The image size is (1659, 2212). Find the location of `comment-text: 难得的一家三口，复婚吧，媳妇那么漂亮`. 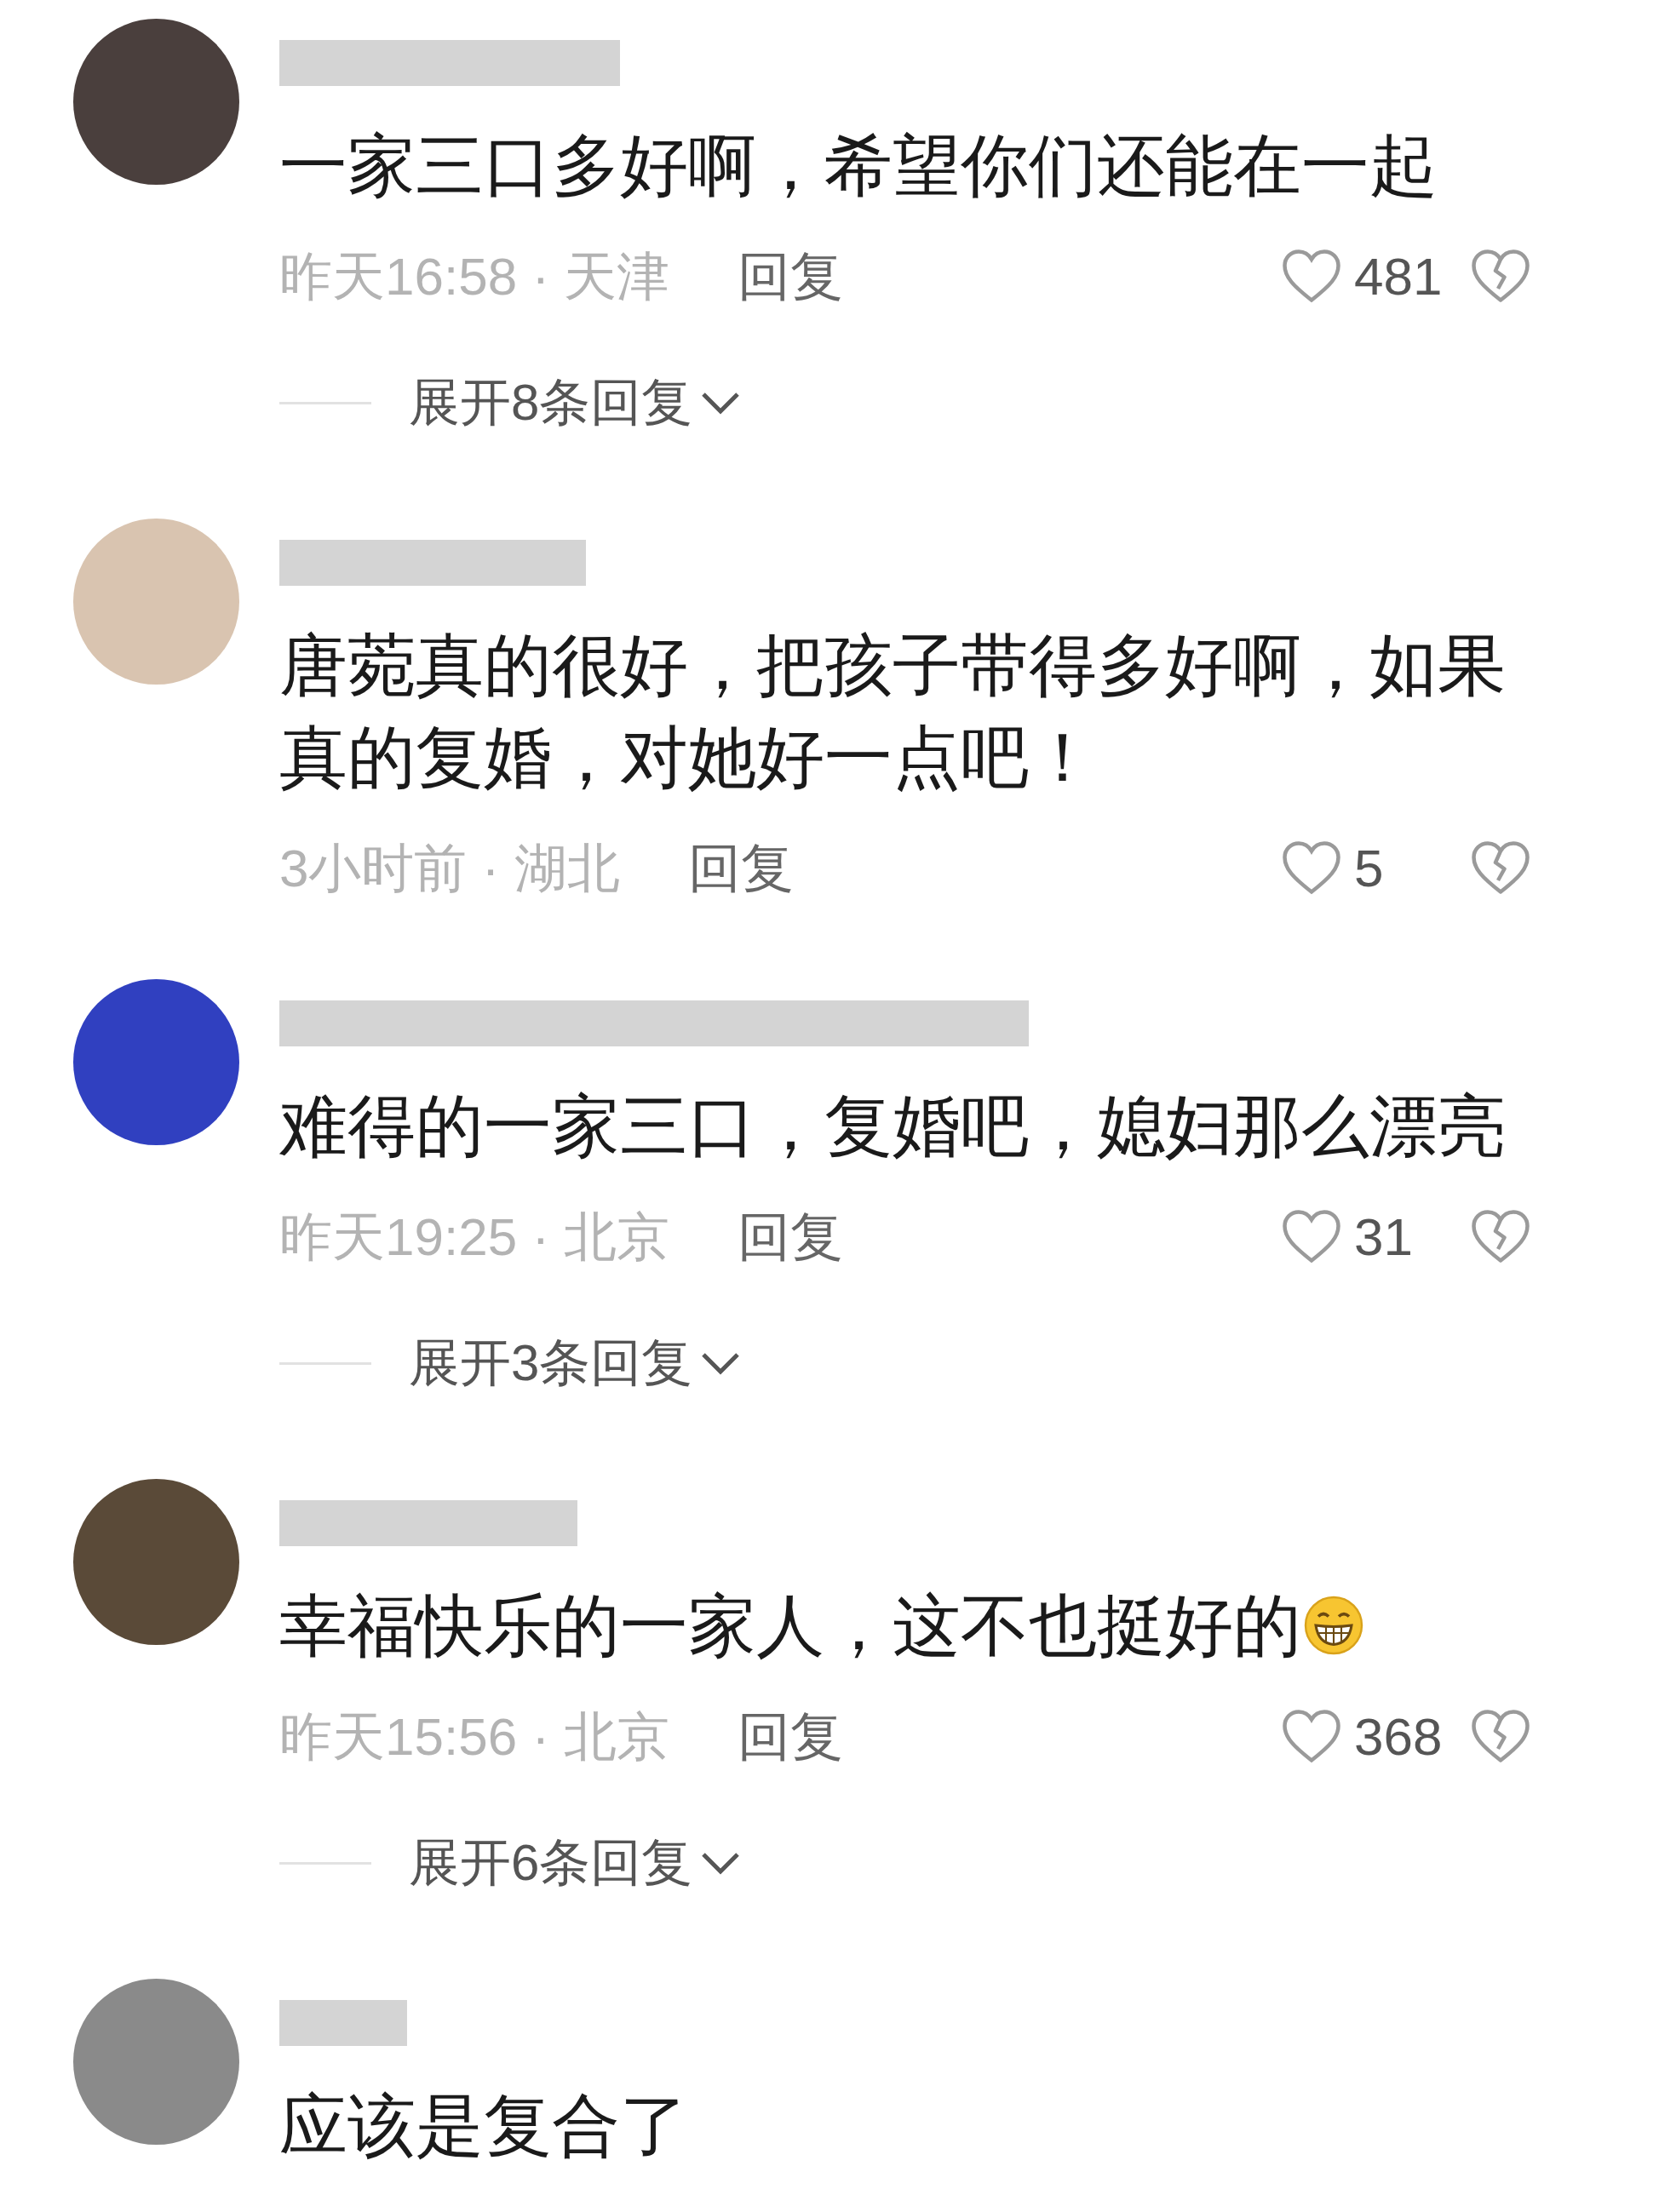

comment-text: 难得的一家三口，复婚吧，媳妇那么漂亮 is located at coordinates (893, 1126).